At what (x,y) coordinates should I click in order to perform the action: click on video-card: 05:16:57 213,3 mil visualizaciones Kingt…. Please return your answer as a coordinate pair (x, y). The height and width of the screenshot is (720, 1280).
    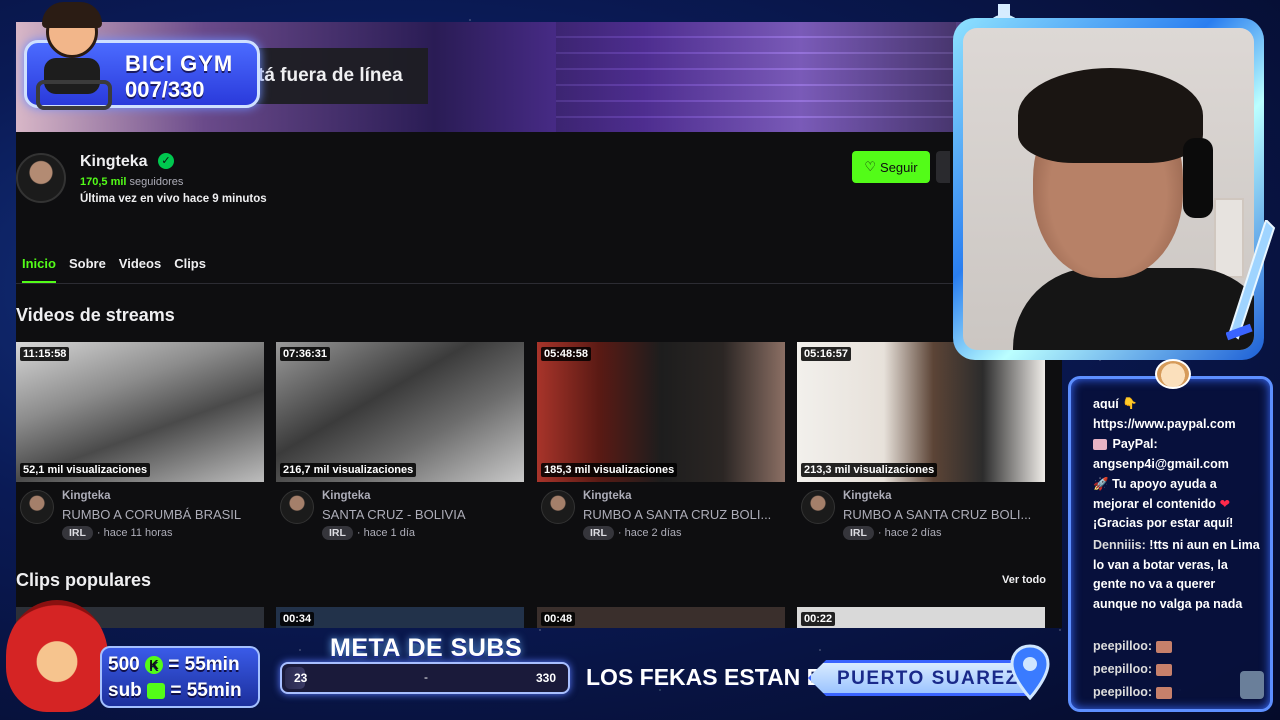
    Looking at the image, I should click on (921, 442).